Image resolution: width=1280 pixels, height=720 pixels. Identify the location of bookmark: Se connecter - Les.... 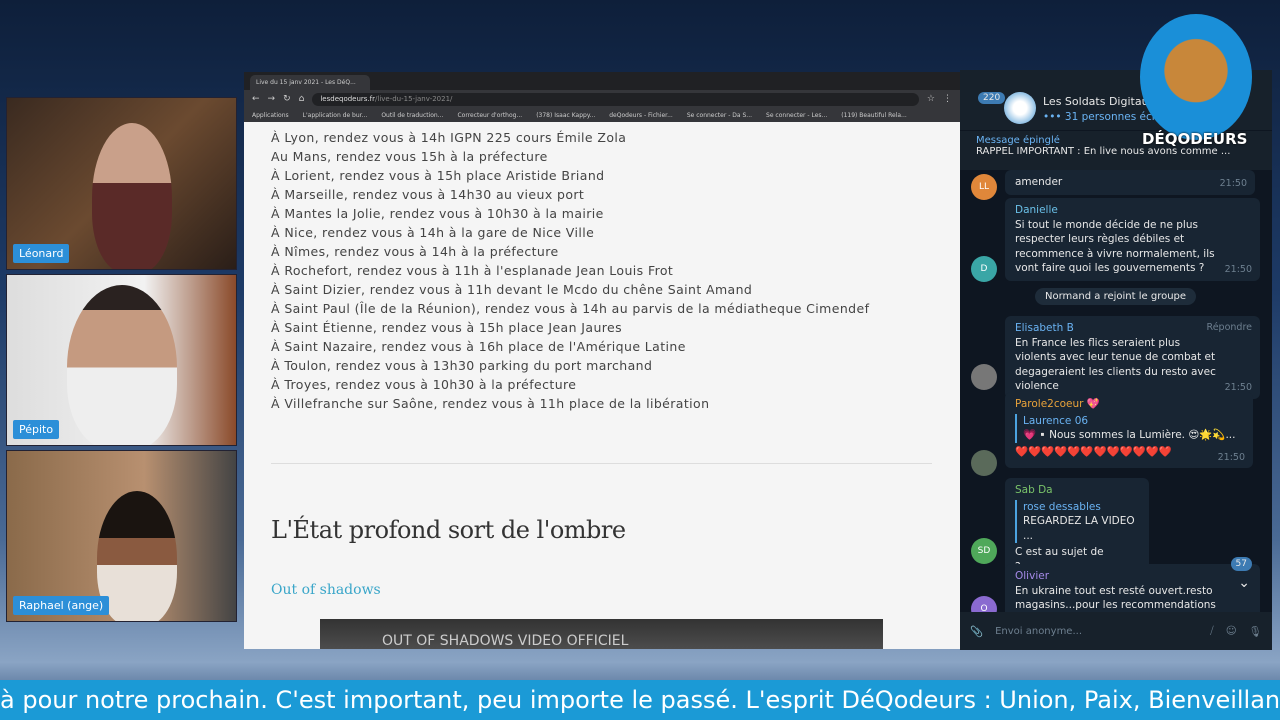
(796, 115).